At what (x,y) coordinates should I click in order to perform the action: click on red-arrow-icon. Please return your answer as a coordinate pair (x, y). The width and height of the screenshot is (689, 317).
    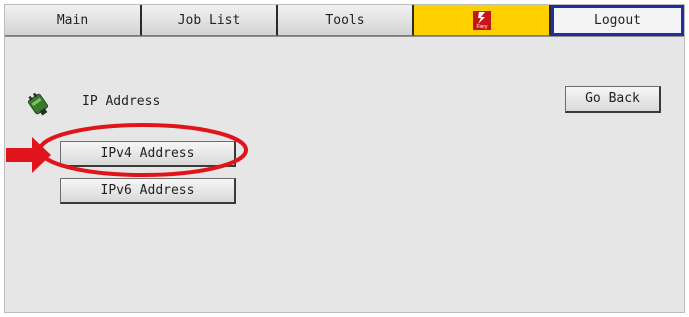
    Looking at the image, I should click on (28, 155).